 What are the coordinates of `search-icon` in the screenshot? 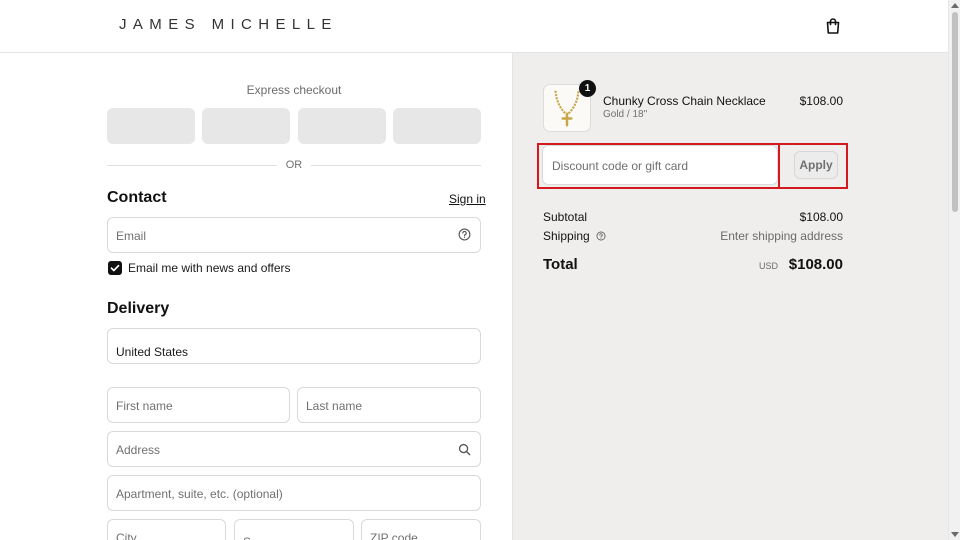 It's located at (464, 449).